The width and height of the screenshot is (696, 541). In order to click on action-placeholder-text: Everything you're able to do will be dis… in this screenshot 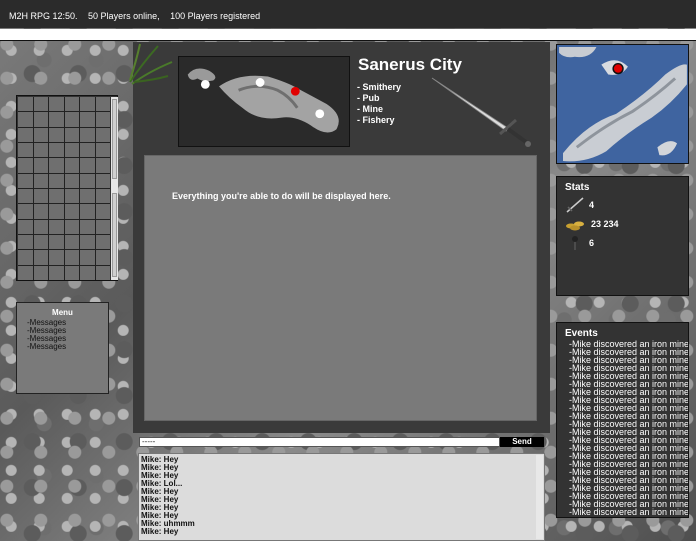, I will do `click(281, 196)`.